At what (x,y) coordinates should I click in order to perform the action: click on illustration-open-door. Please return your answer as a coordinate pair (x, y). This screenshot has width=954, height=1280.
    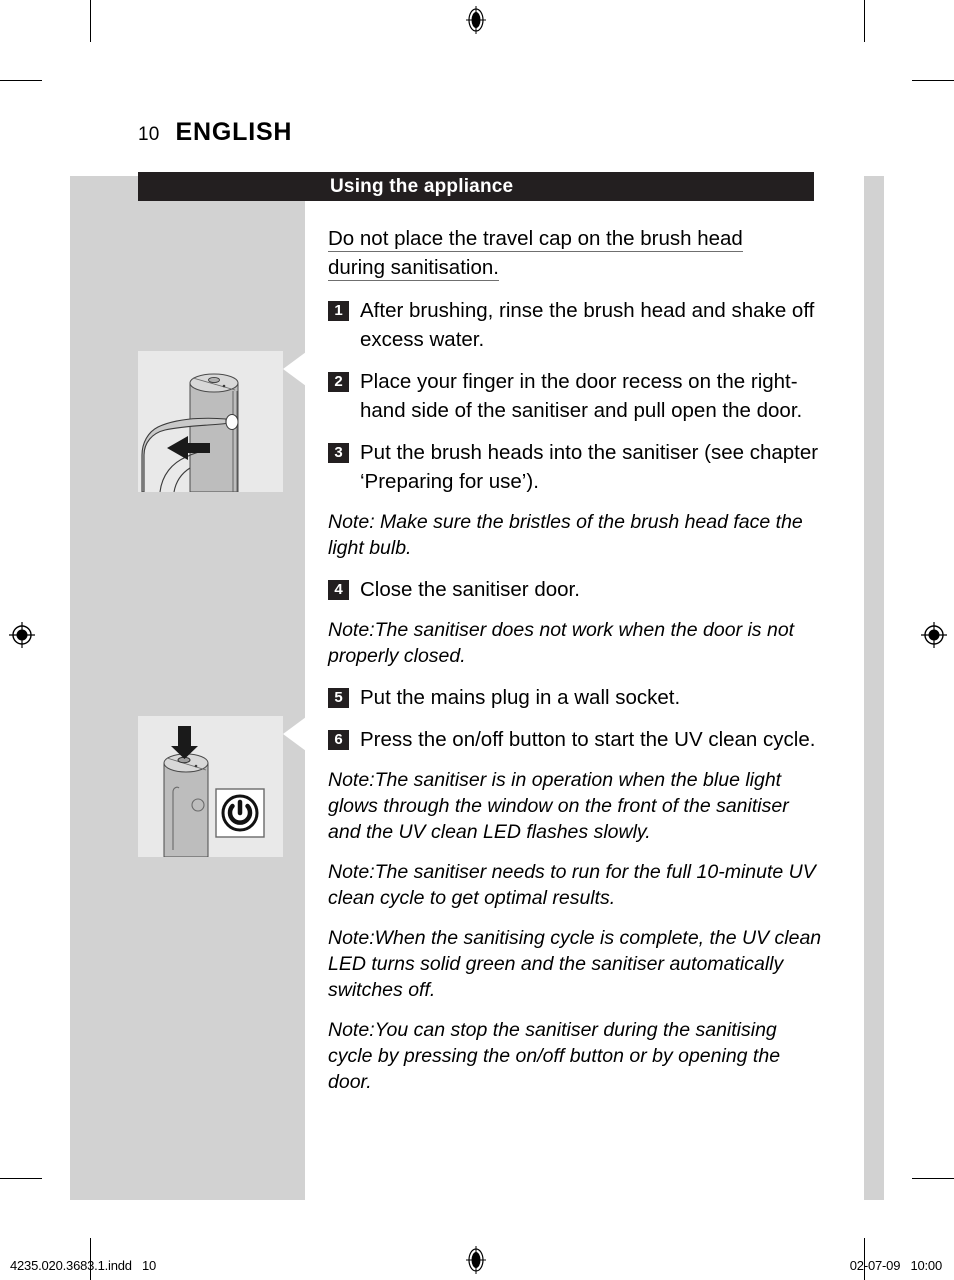
    Looking at the image, I should click on (210, 422).